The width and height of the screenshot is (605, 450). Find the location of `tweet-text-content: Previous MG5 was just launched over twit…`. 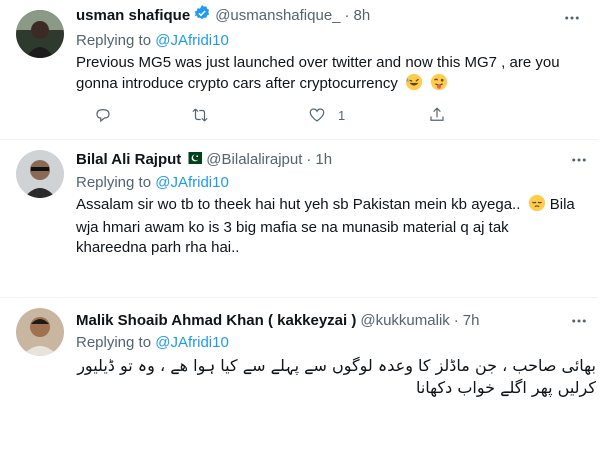

tweet-text-content: Previous MG5 was just launched over twit… is located at coordinates (318, 73).